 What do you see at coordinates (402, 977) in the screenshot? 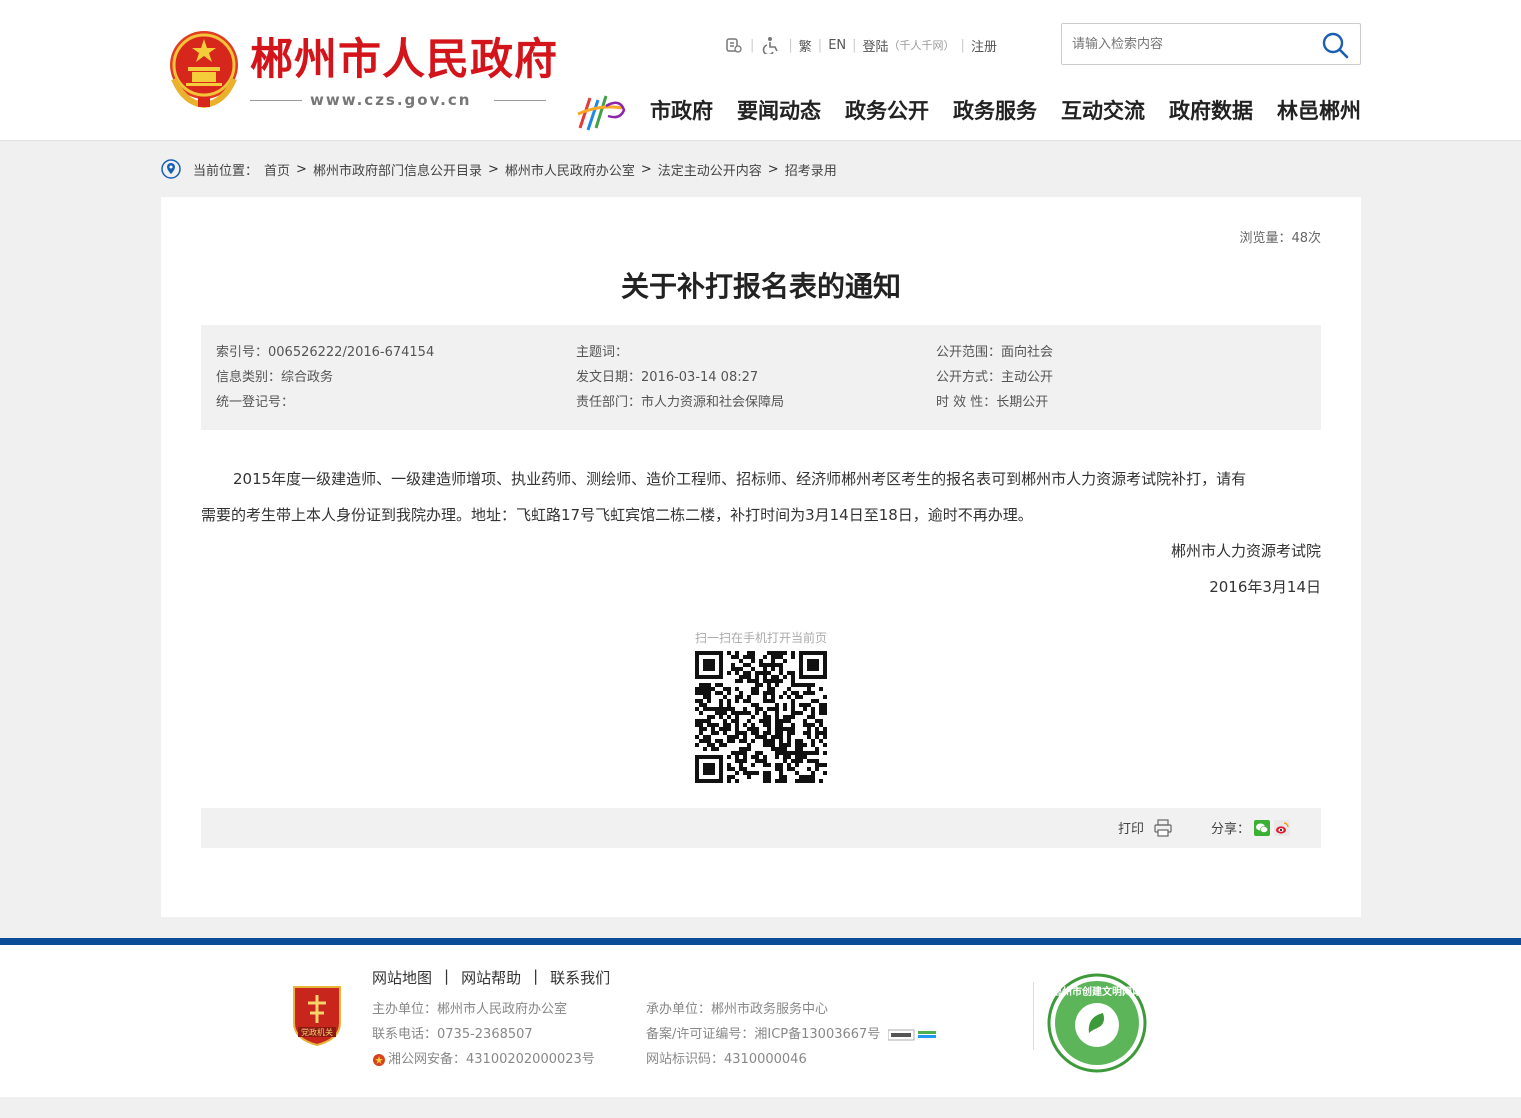
I see `footer-link-sitemap: 网站地图` at bounding box center [402, 977].